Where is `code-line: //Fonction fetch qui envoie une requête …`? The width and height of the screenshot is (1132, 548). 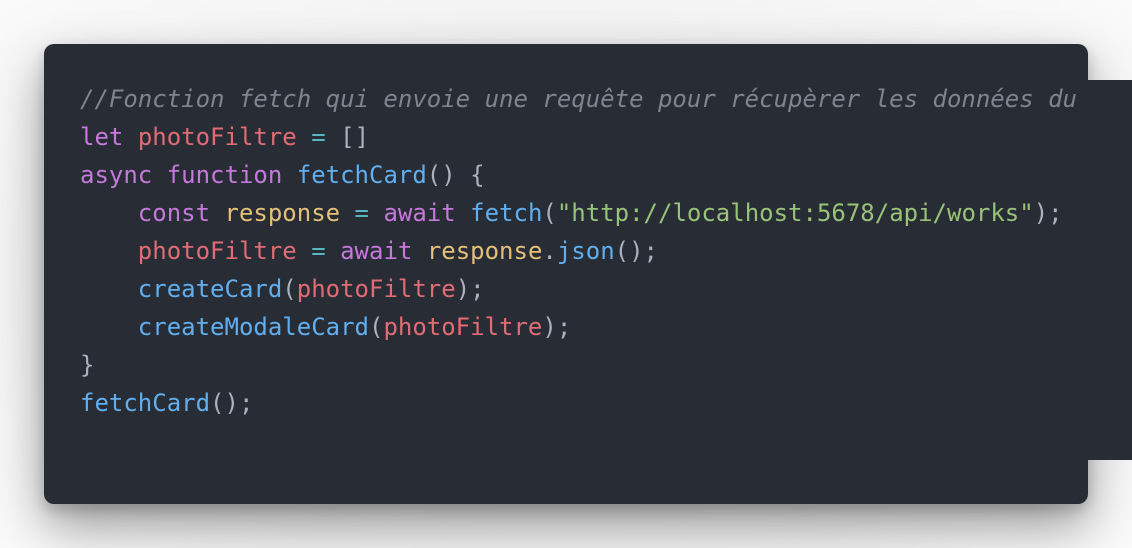
code-line: //Fonction fetch qui envoie une requête … is located at coordinates (606, 99).